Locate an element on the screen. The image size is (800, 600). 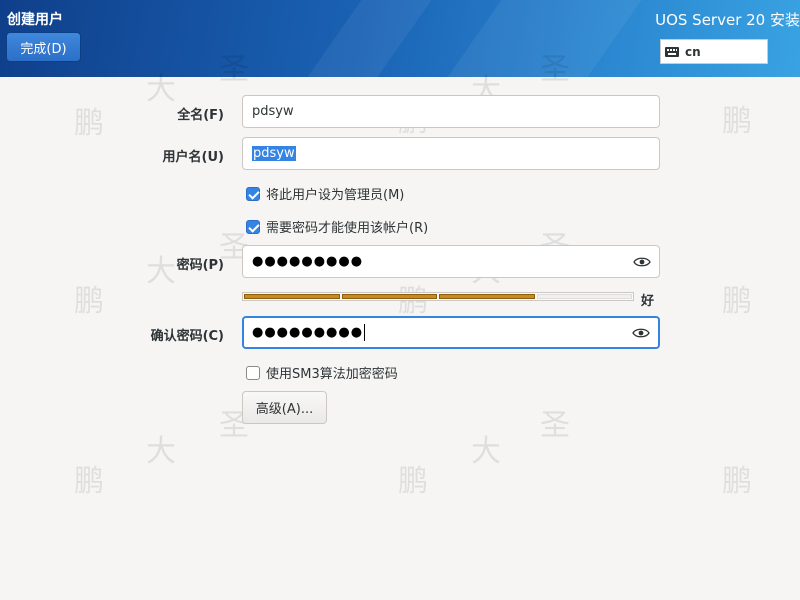
password-label: 密码(P) is located at coordinates (200, 265).